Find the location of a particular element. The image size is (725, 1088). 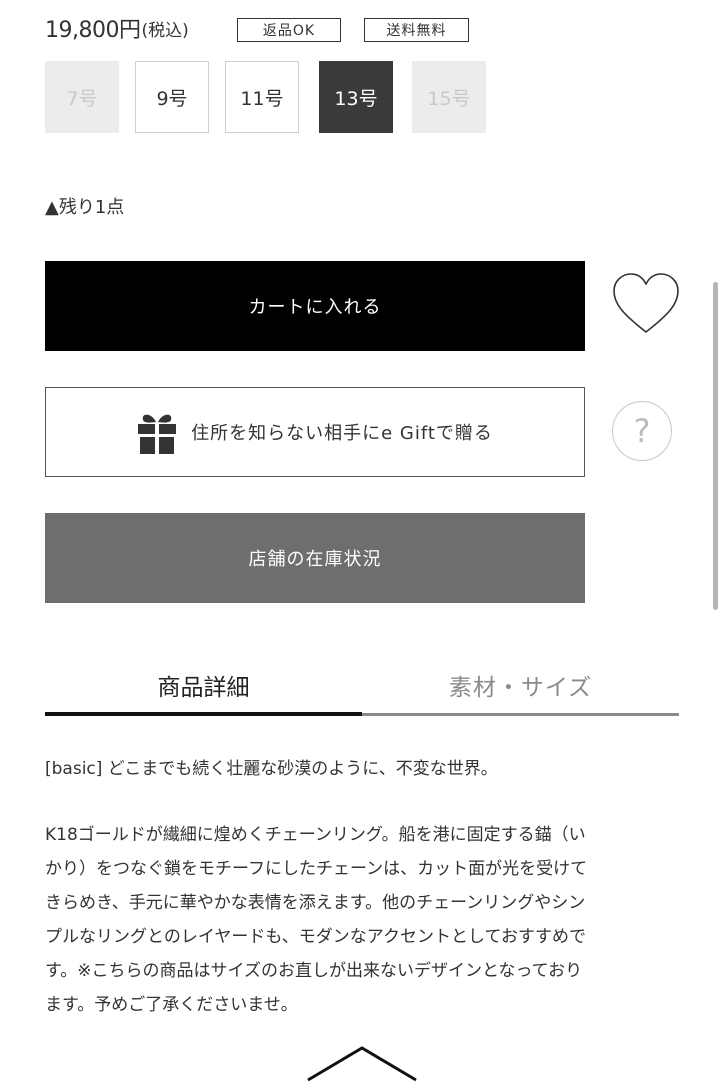

size-option-15: 15号 is located at coordinates (449, 97).